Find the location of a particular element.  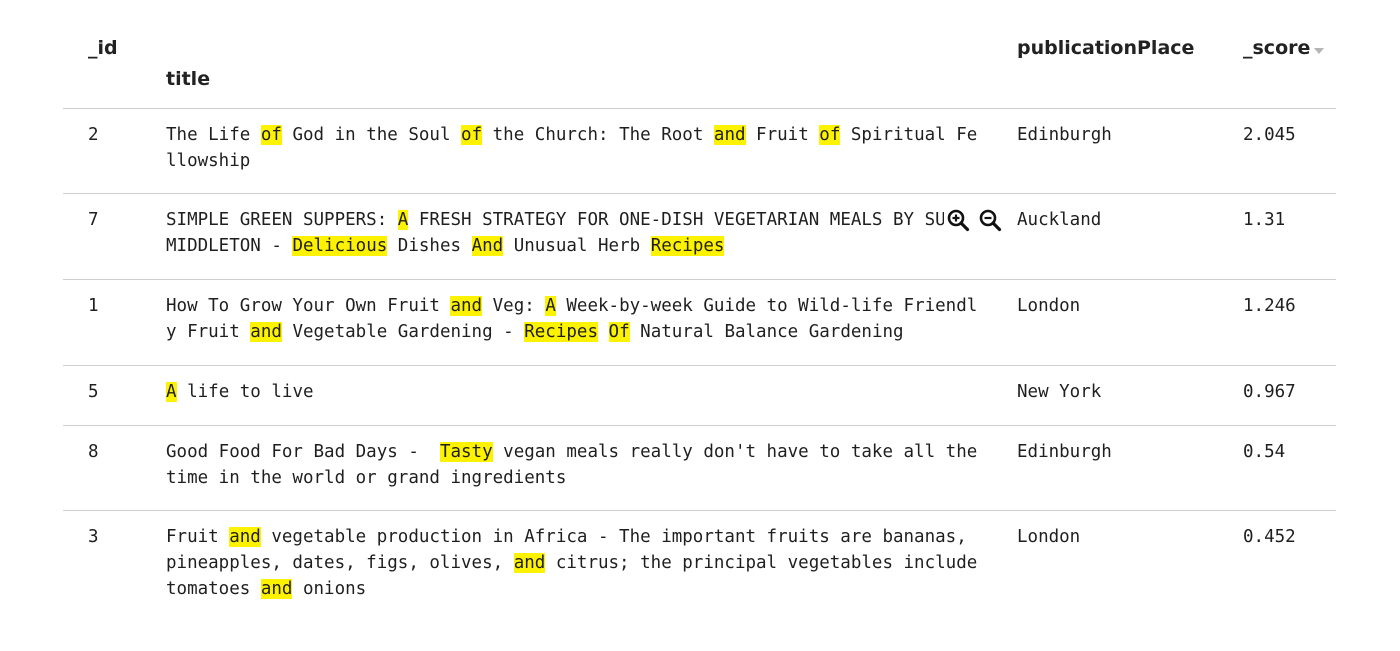

row-publication-place: Auckland is located at coordinates (1059, 220).